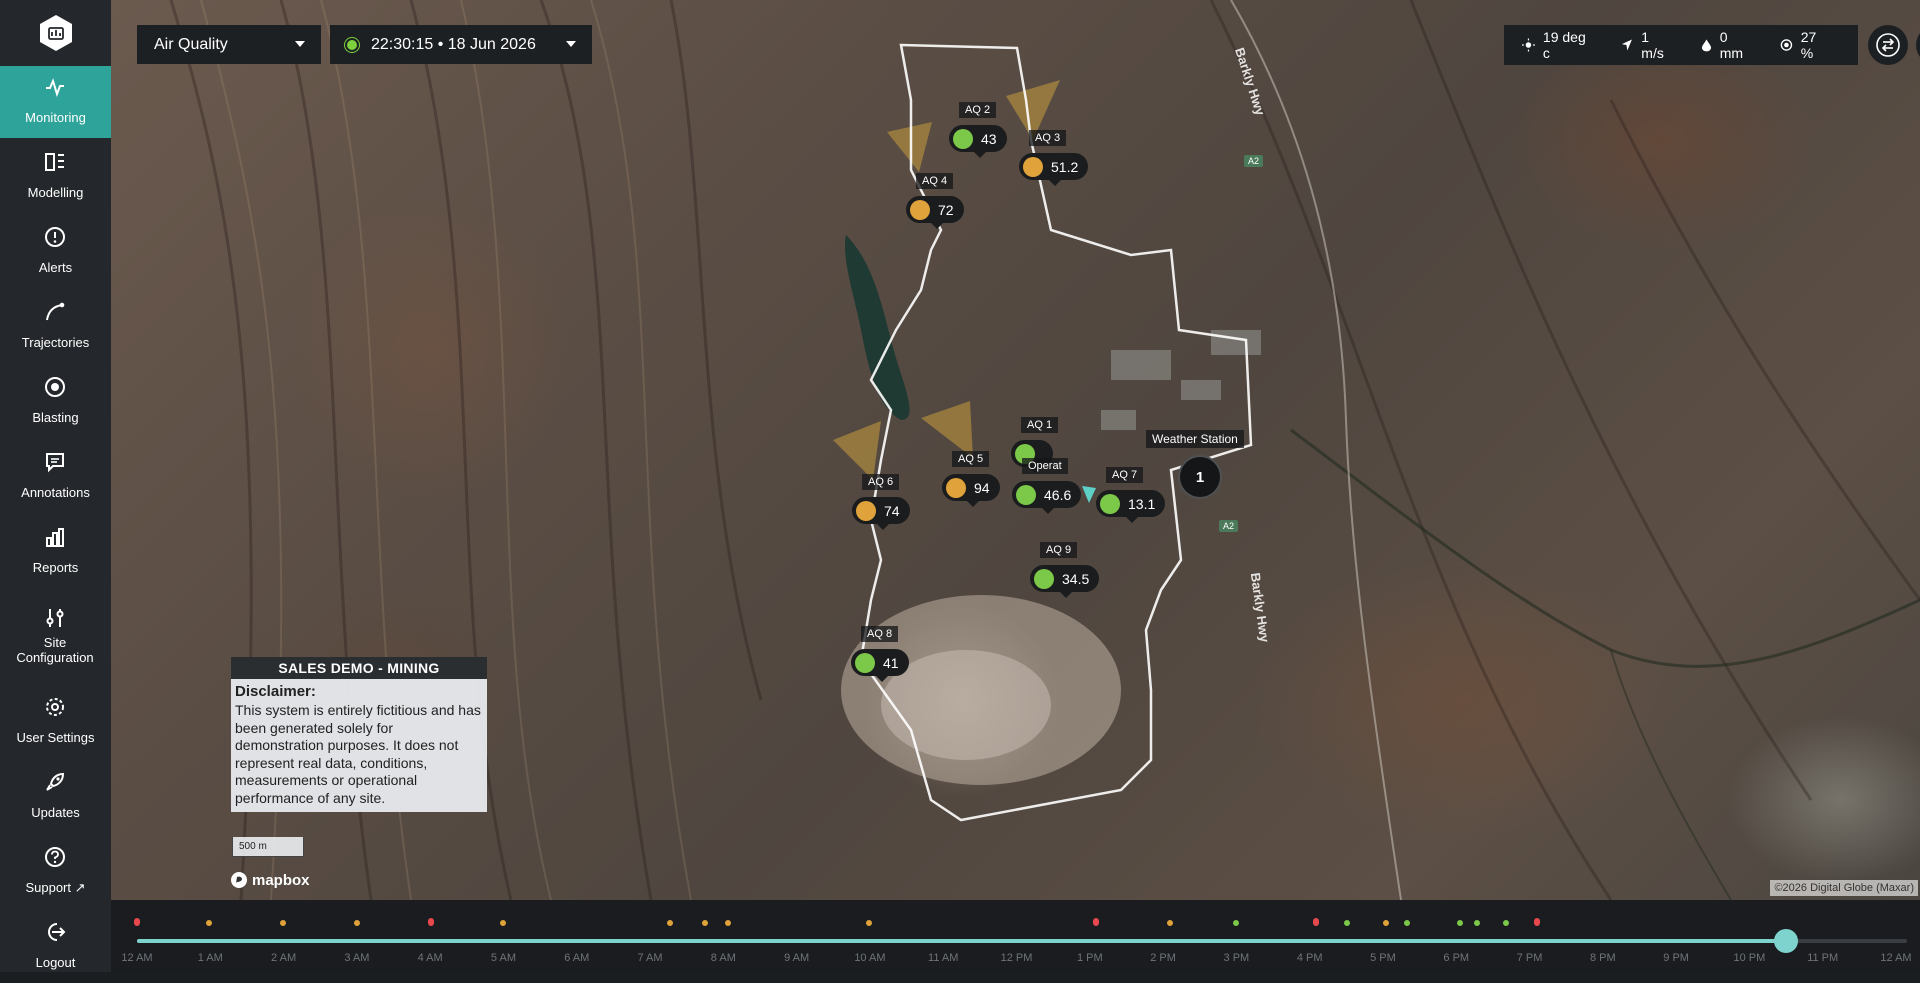 The width and height of the screenshot is (1920, 983). Describe the element at coordinates (1383, 958) in the screenshot. I see `timeline-hour-label: 5 PM` at that location.